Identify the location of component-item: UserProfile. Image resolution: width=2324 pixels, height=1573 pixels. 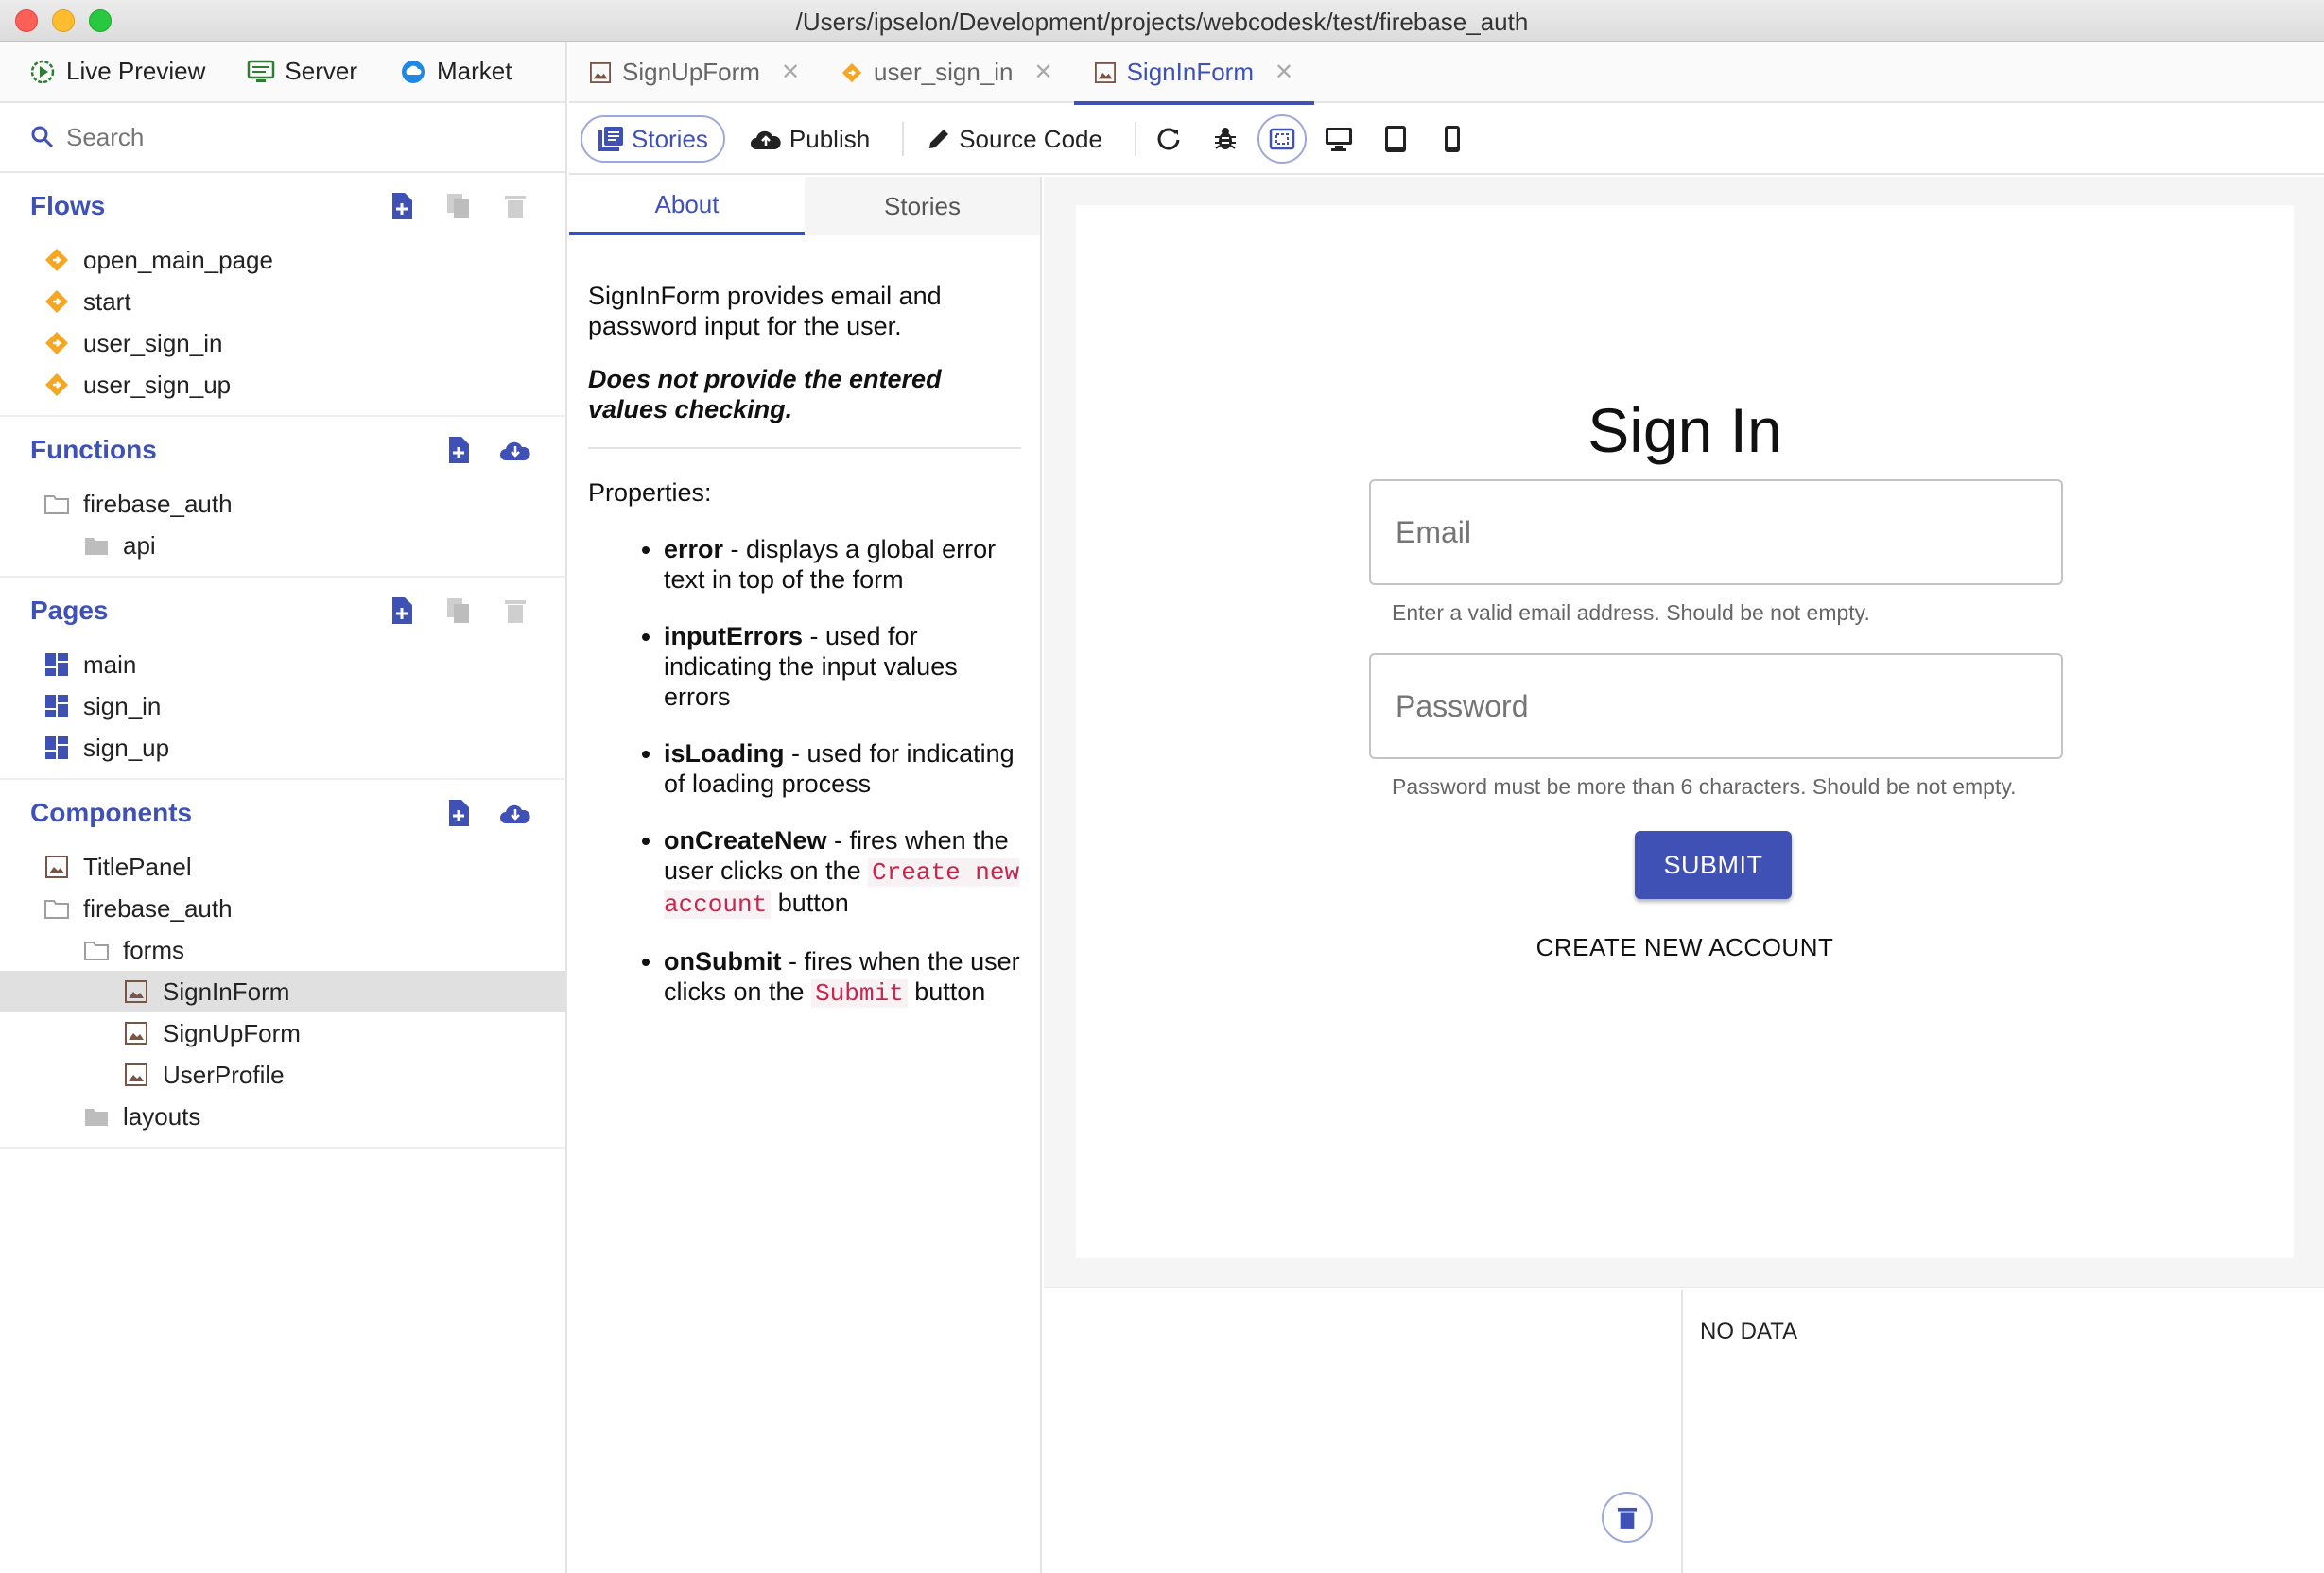
(282, 1075).